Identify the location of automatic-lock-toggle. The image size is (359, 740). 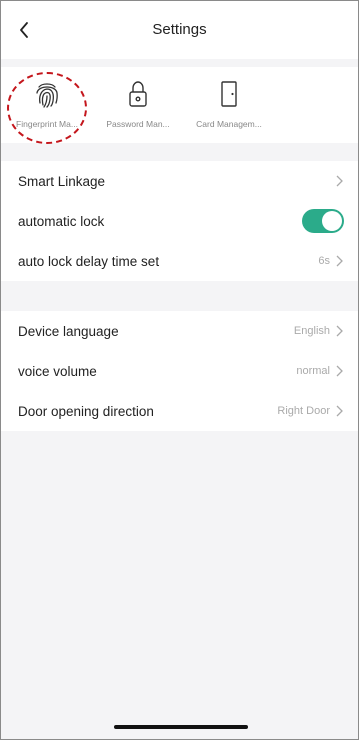
(323, 221).